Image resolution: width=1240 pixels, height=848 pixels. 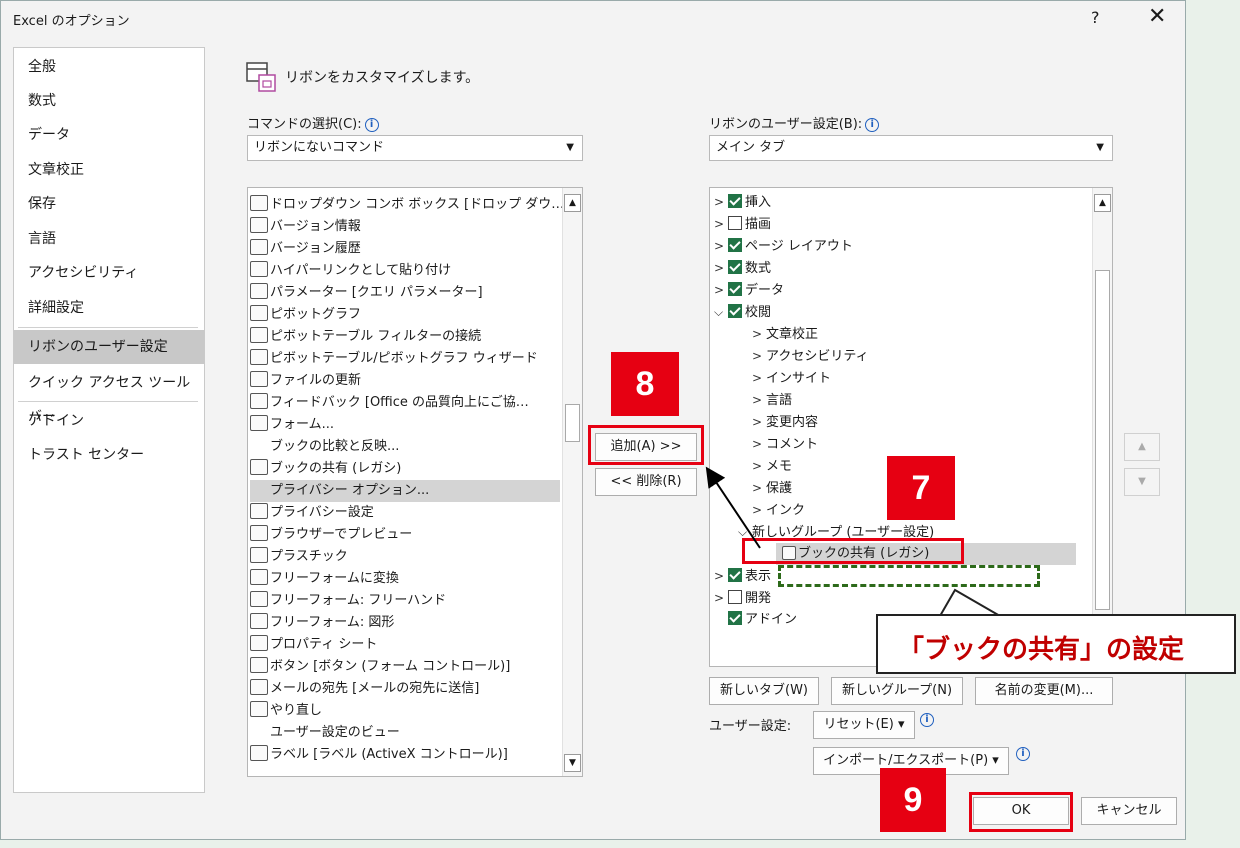 What do you see at coordinates (405, 645) in the screenshot?
I see `command-list-item: プロパティ シート` at bounding box center [405, 645].